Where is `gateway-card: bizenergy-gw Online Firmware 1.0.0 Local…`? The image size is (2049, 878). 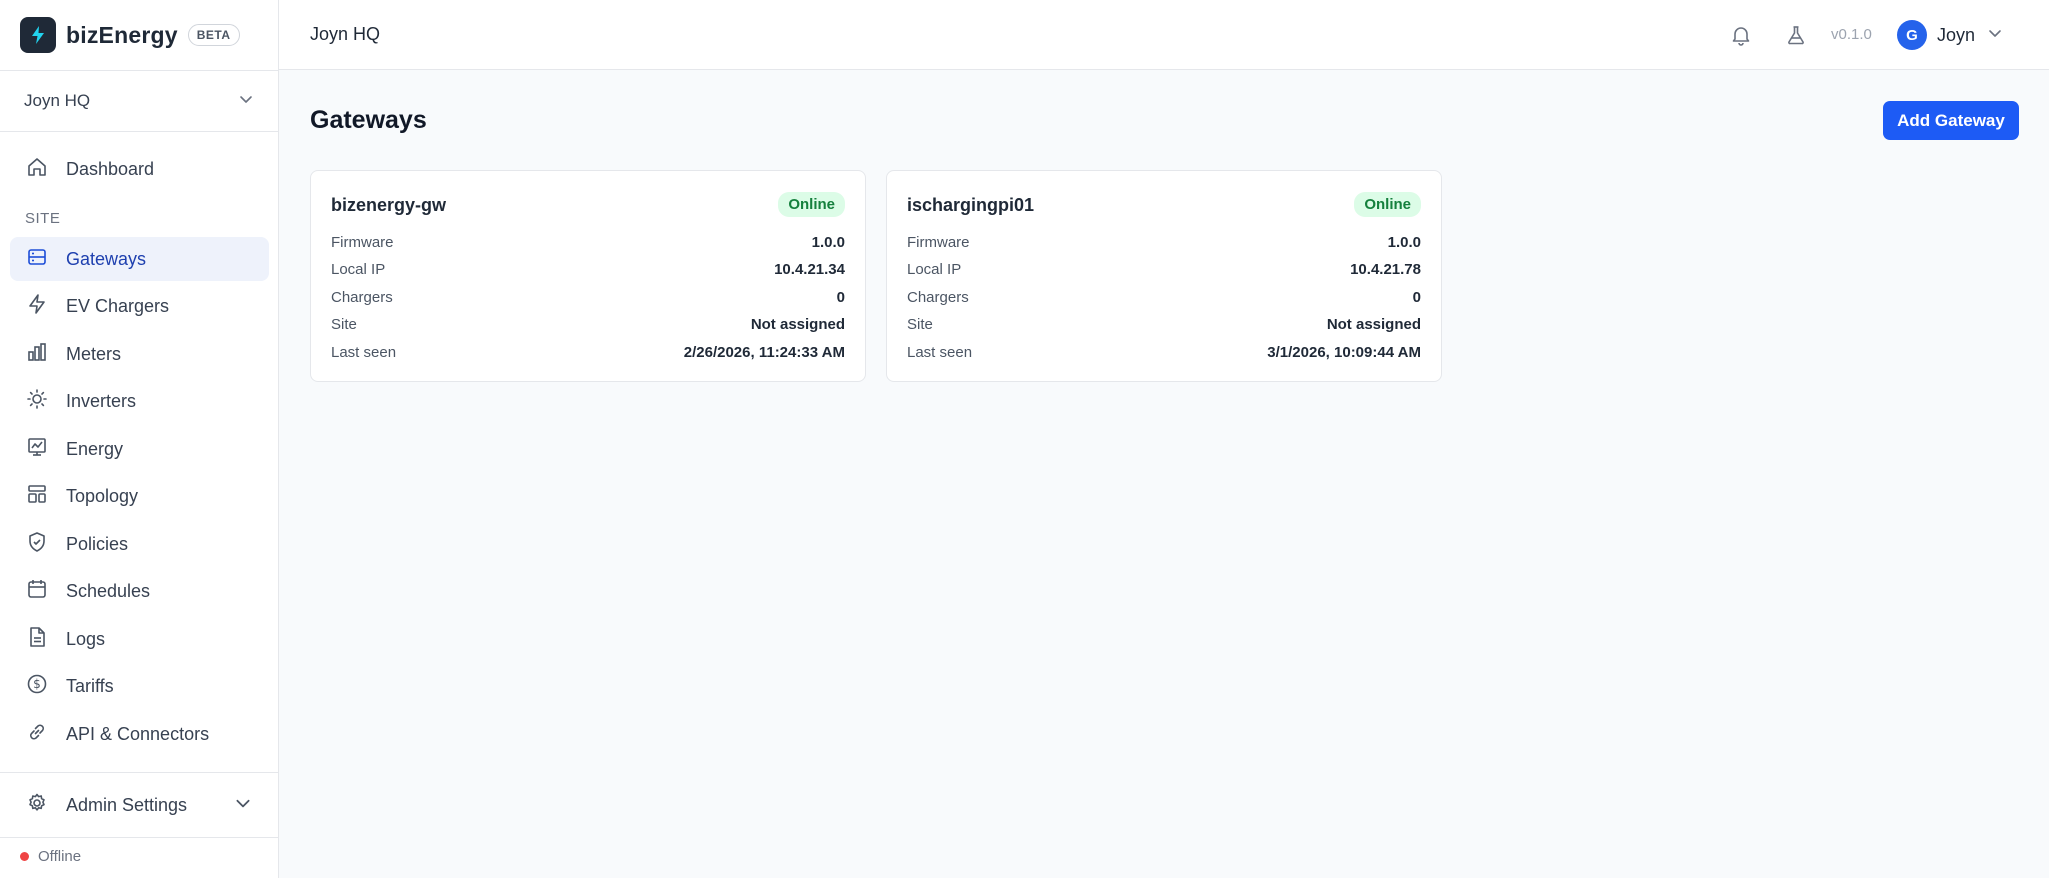 gateway-card: bizenergy-gw Online Firmware 1.0.0 Local… is located at coordinates (588, 276).